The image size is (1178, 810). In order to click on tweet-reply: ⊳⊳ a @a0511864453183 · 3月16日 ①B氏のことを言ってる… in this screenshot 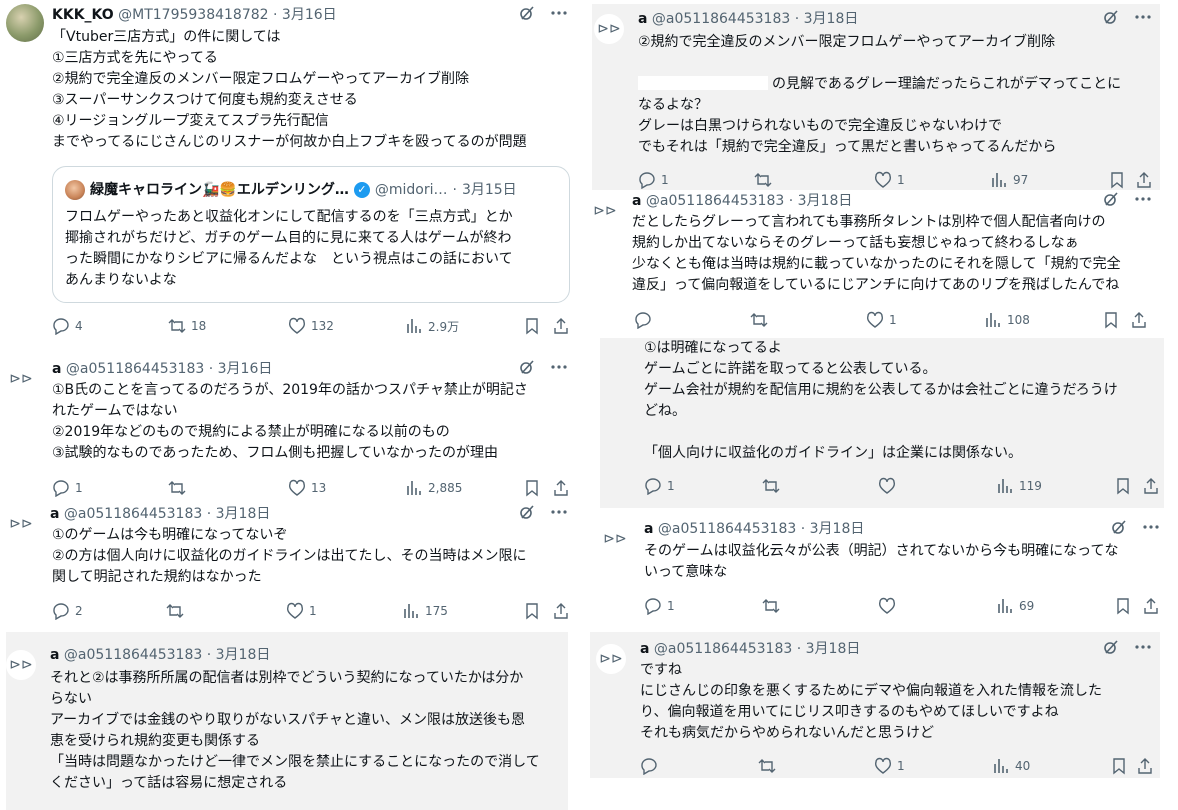, I will do `click(289, 427)`.